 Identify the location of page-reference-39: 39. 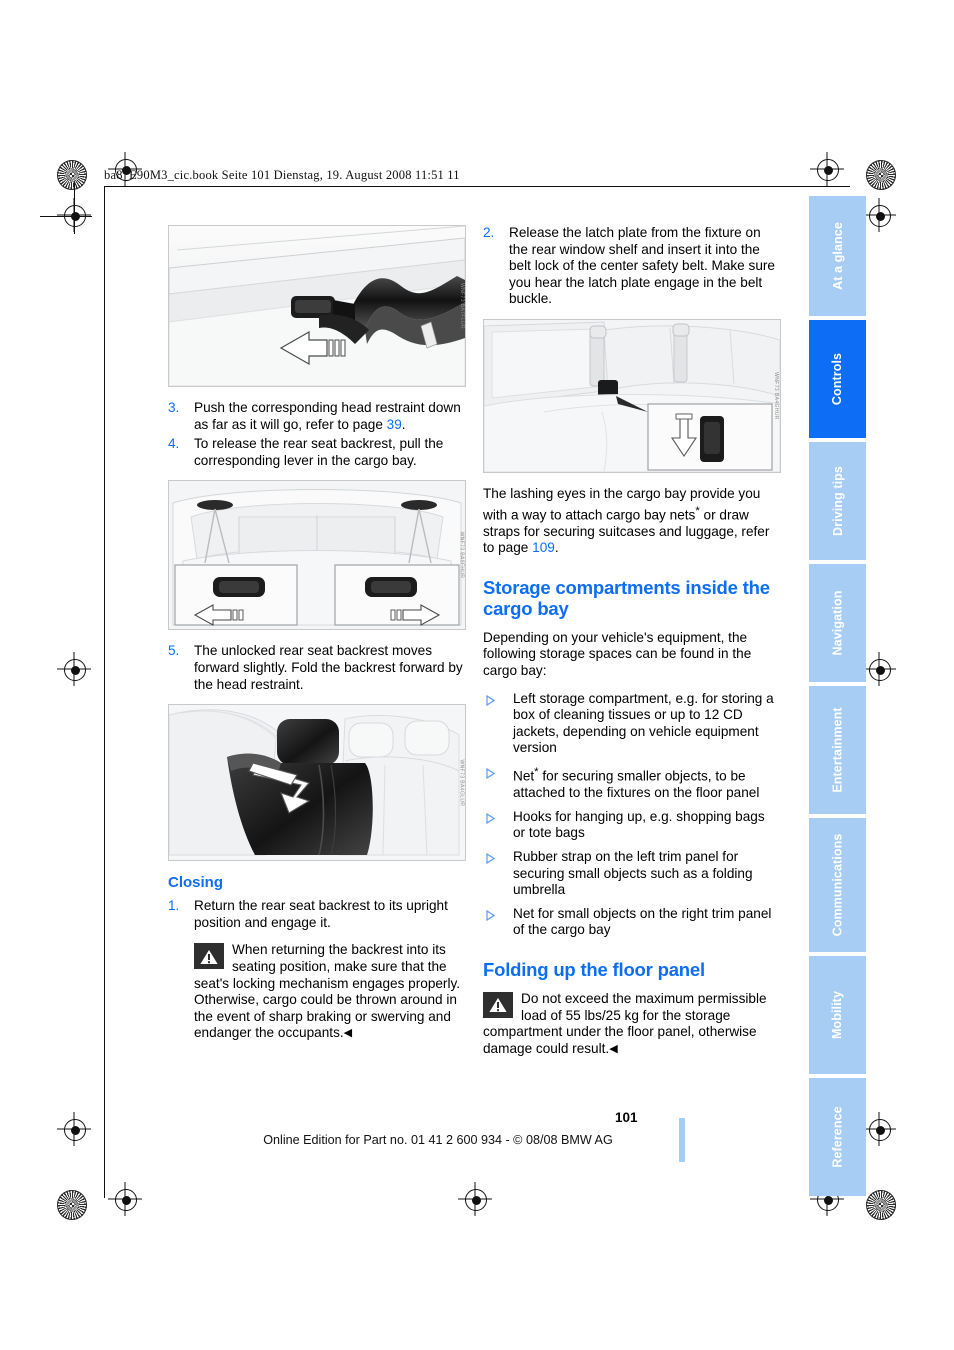
(394, 424).